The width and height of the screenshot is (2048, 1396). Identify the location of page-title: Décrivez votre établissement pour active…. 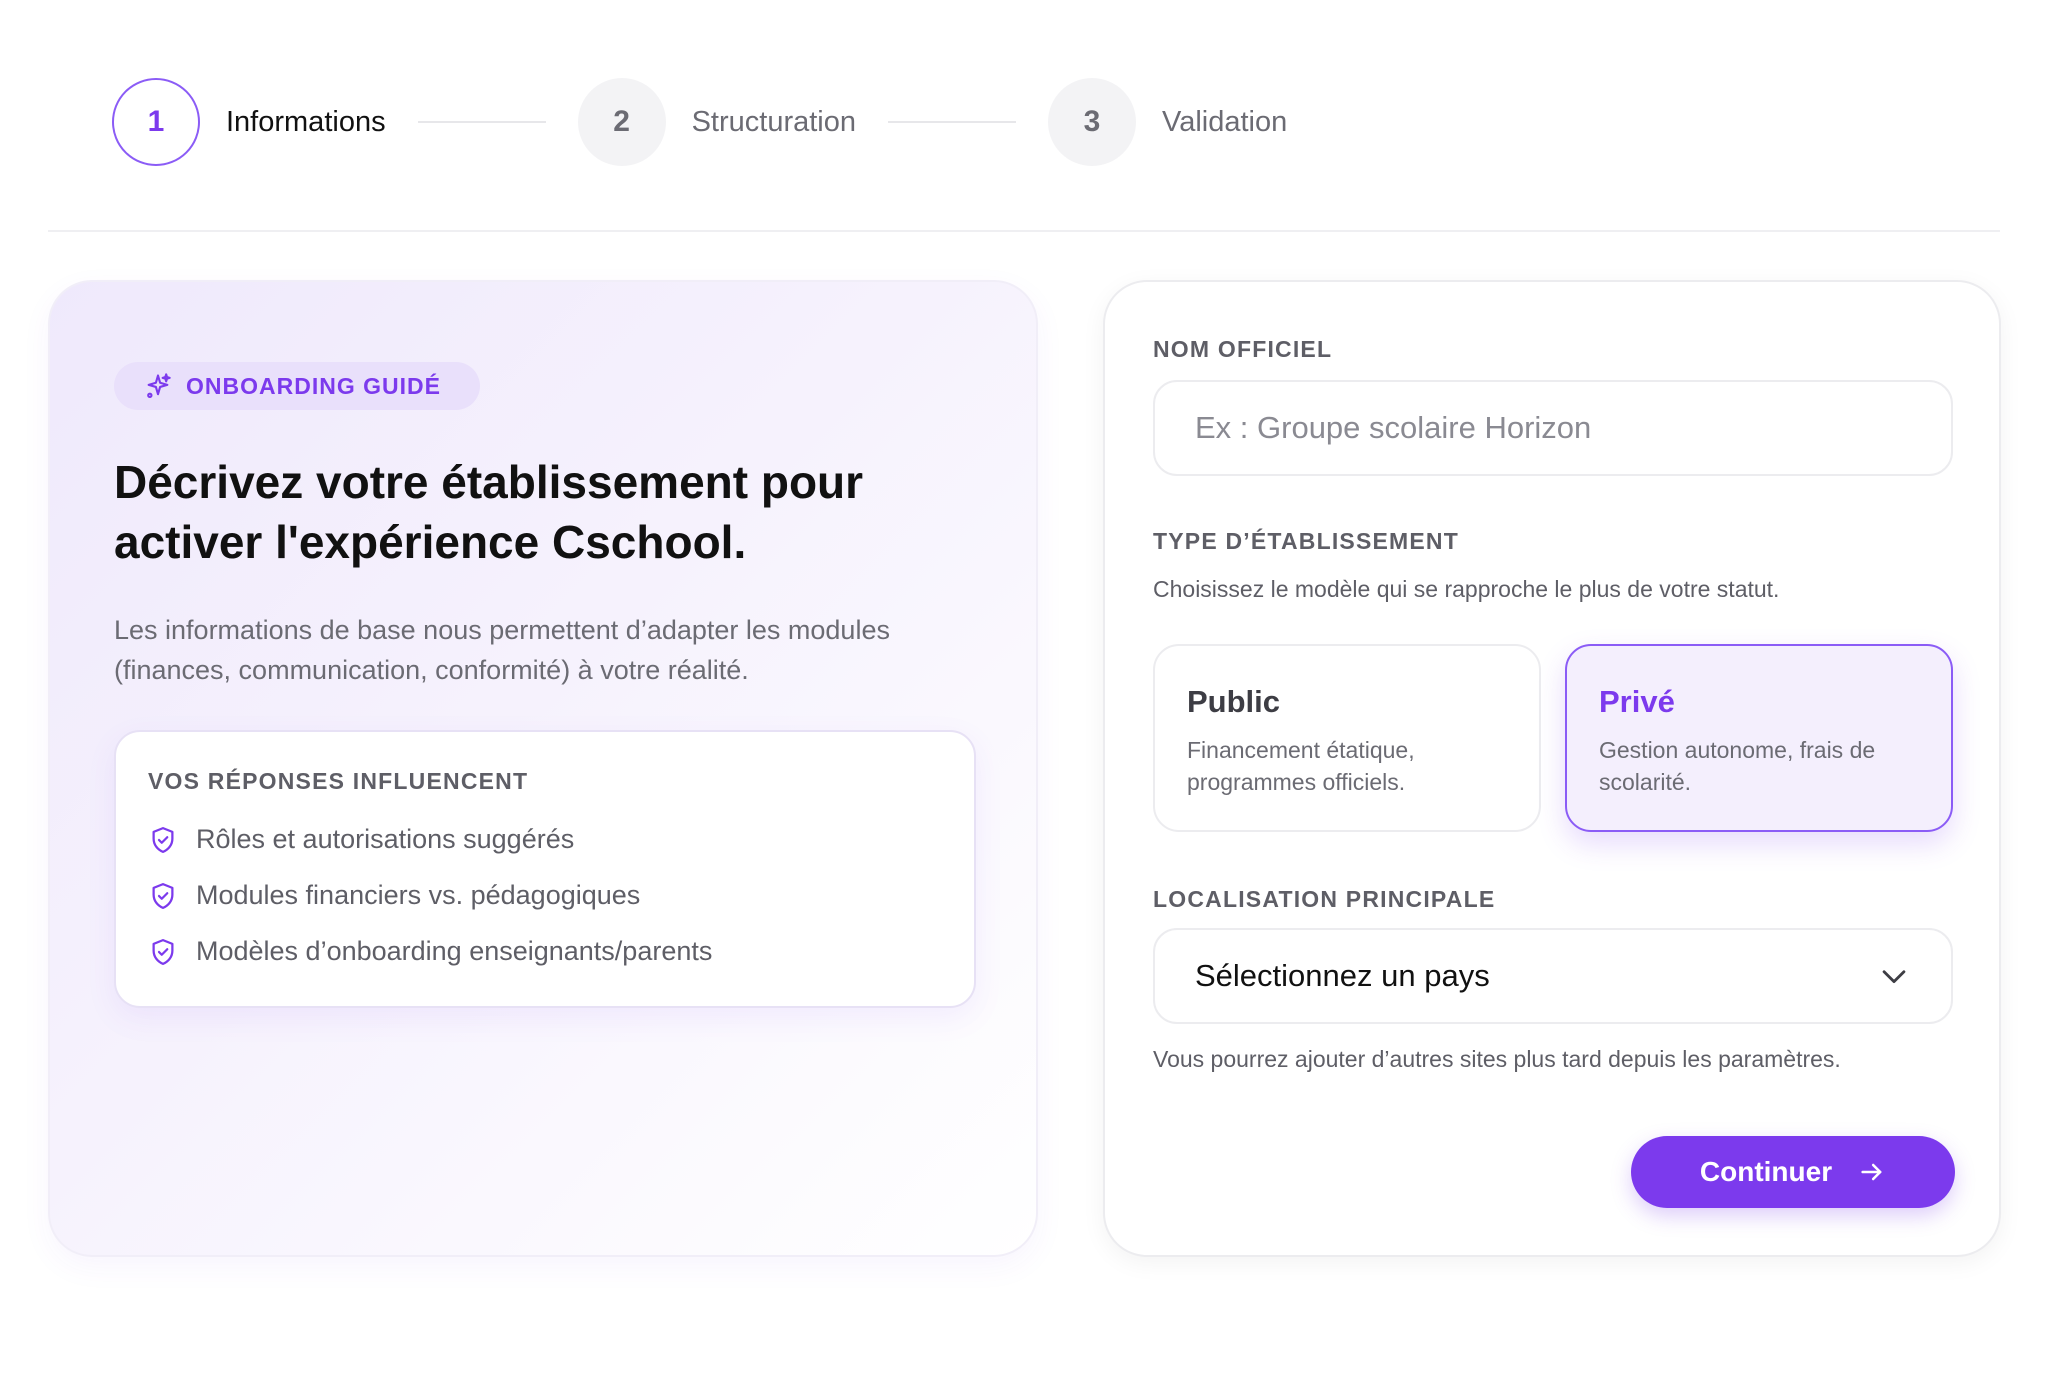
(544, 512).